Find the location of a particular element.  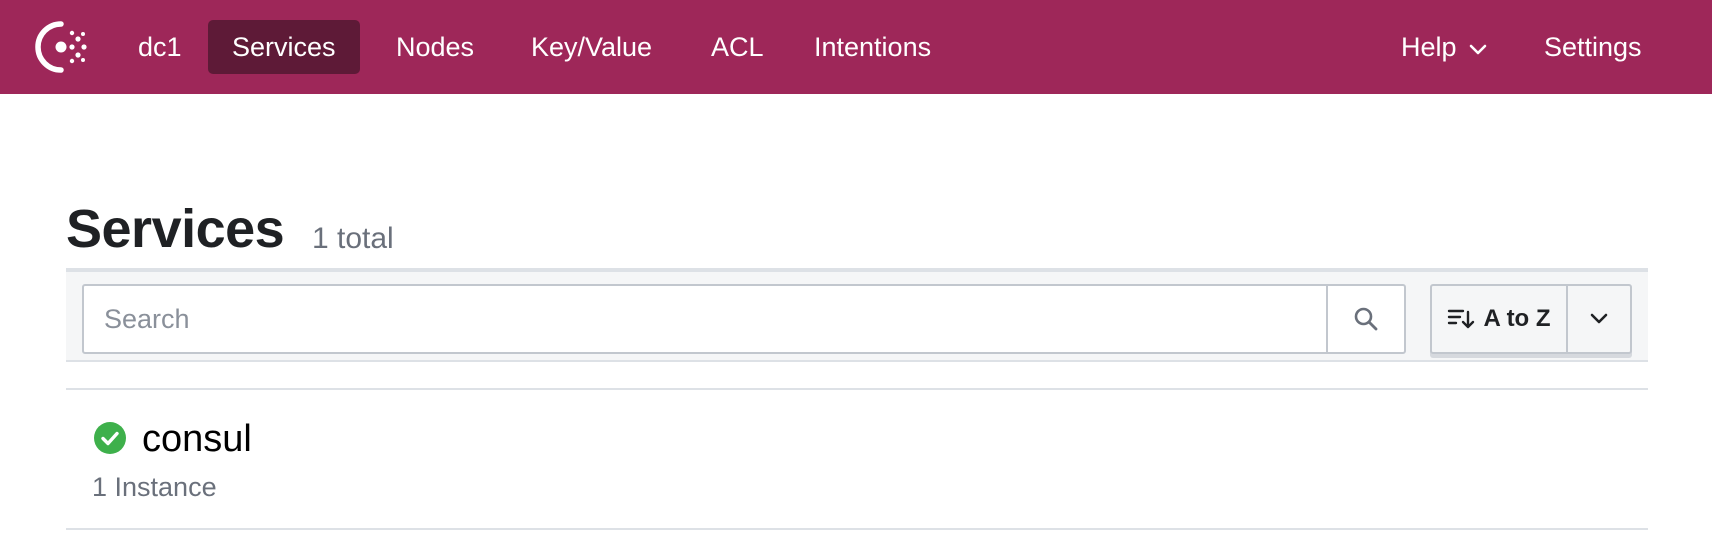

service-count: 1 total is located at coordinates (353, 238).